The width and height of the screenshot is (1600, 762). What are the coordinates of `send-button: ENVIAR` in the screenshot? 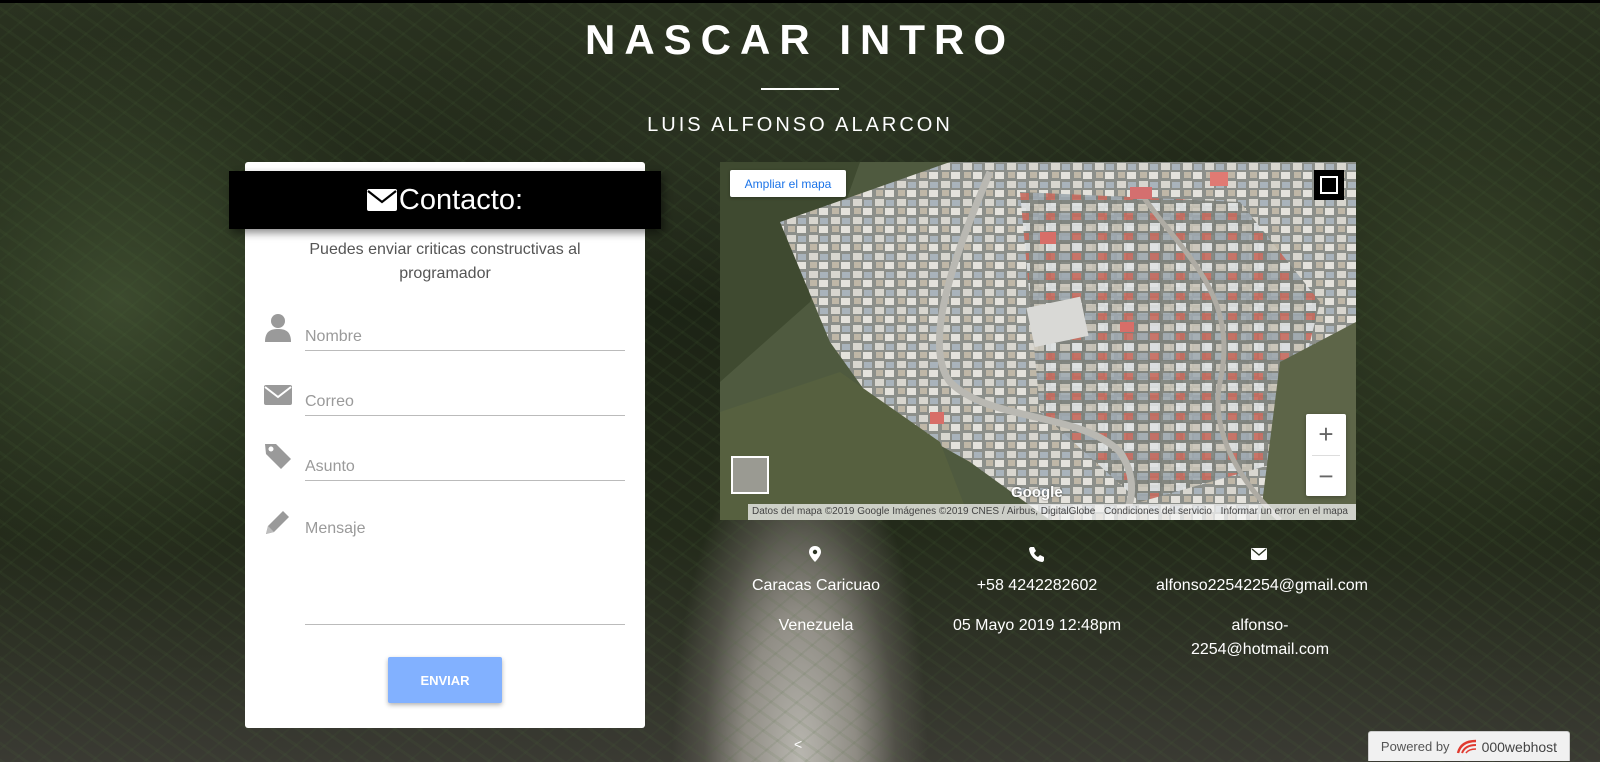 It's located at (445, 680).